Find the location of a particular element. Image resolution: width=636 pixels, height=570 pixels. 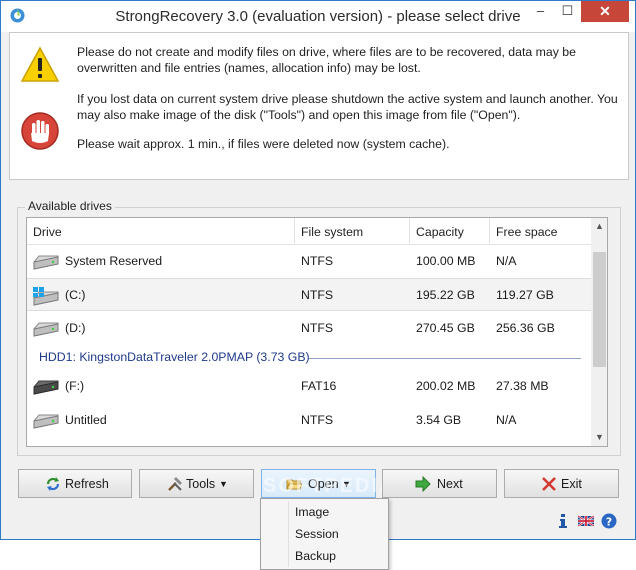

menu-item-session: Session is located at coordinates (324, 534).